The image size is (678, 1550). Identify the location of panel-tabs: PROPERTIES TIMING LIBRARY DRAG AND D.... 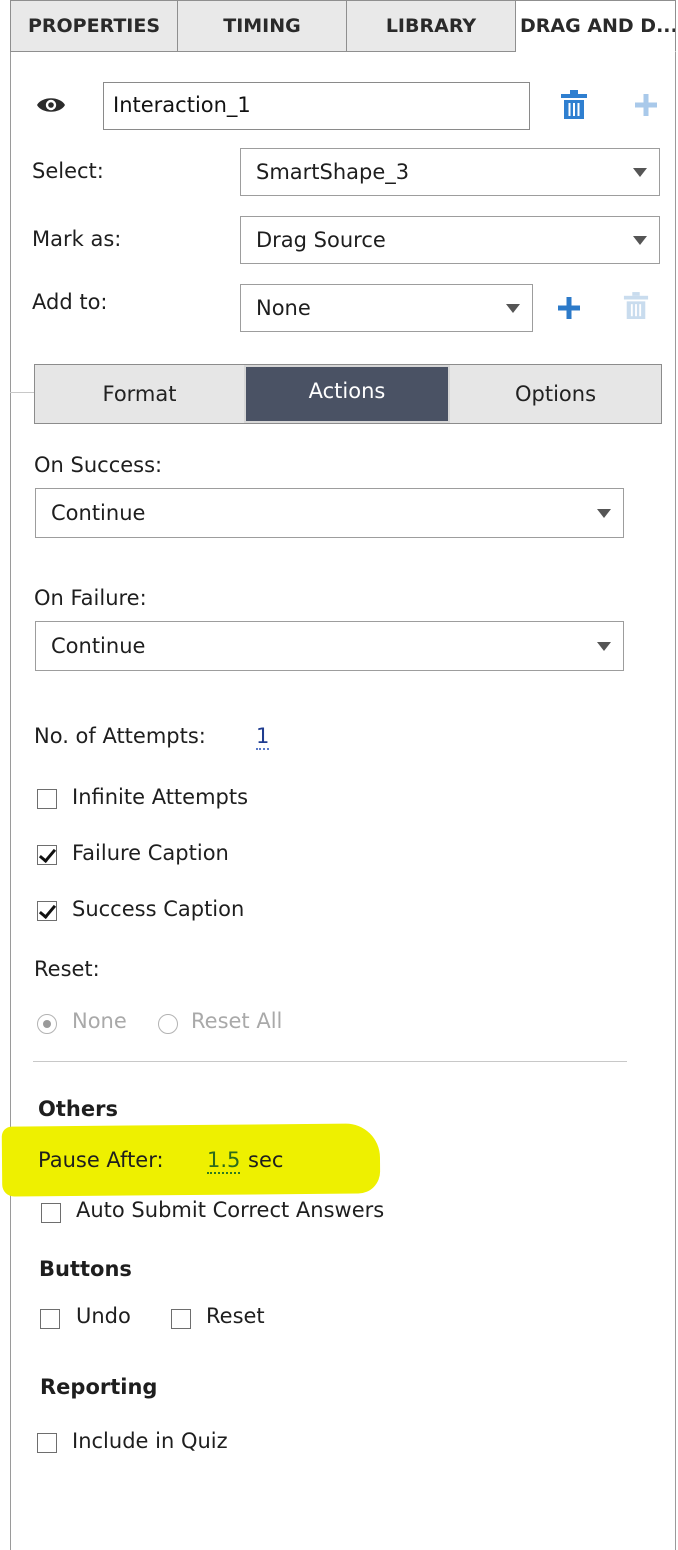
(343, 26).